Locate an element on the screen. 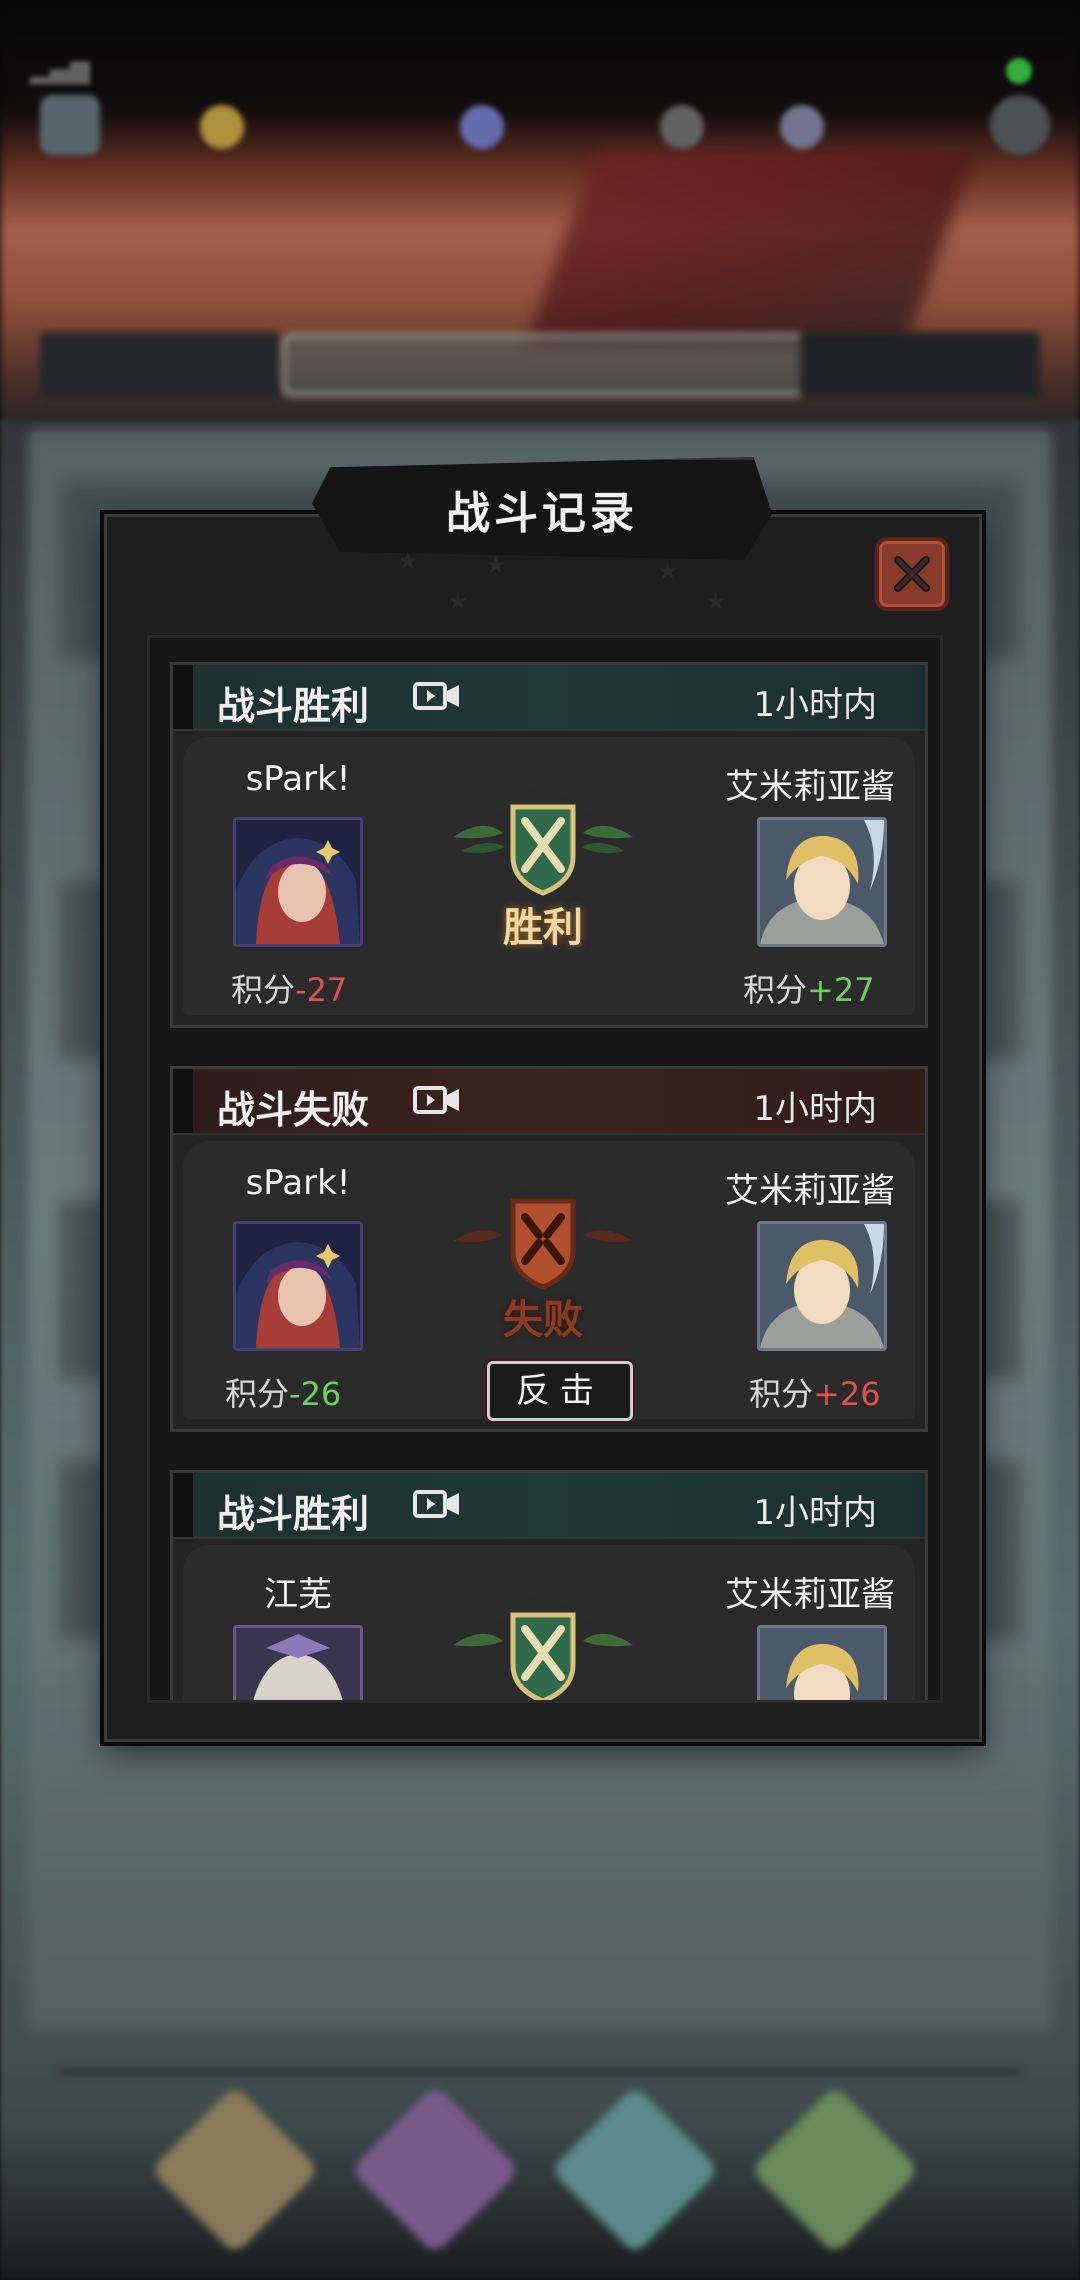 This screenshot has width=1080, height=2280. record-header: 战斗失败 1小时内 is located at coordinates (549, 1102).